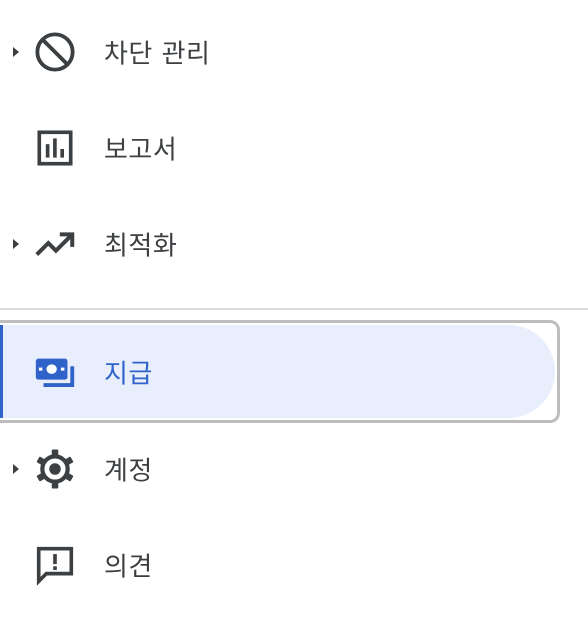 The image size is (588, 634). I want to click on sidebar-item-block-management: 차단 관리, so click(279, 52).